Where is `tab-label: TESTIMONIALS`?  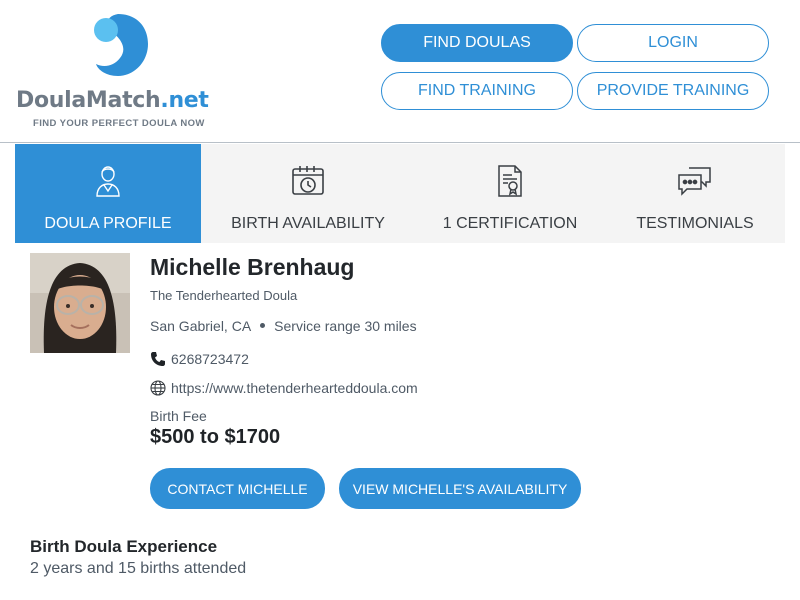
tab-label: TESTIMONIALS is located at coordinates (695, 223).